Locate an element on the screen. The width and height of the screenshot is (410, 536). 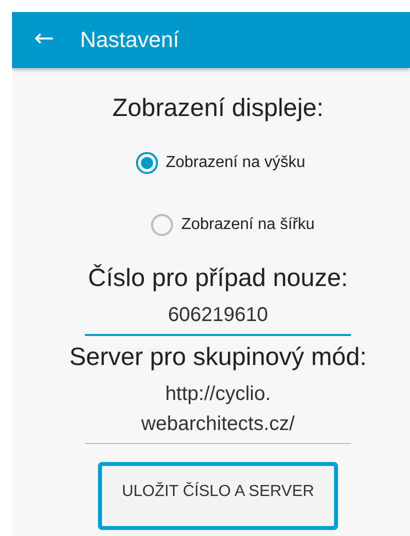
text-field: 606219610 is located at coordinates (218, 315).